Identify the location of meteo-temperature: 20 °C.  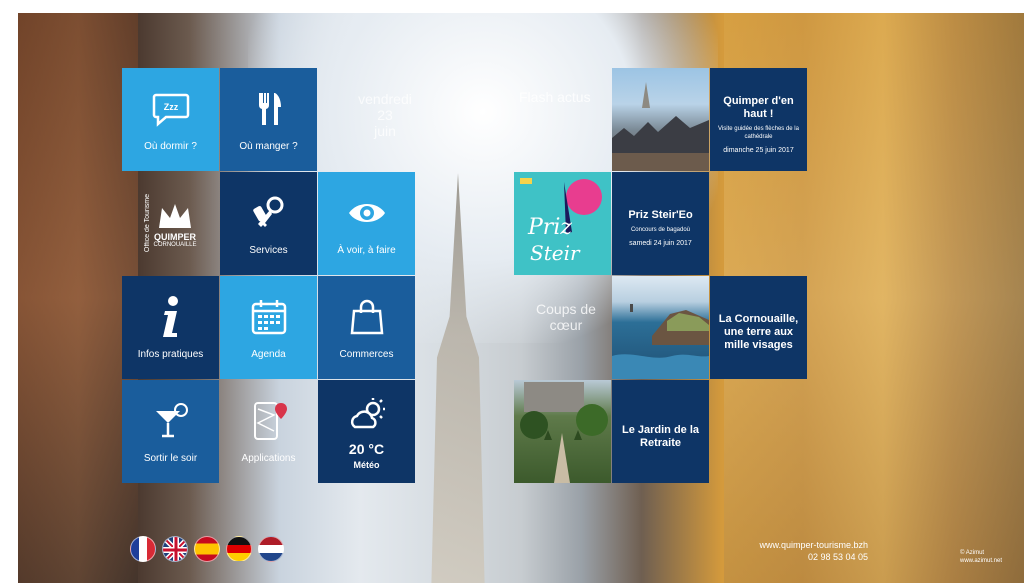
(366, 448).